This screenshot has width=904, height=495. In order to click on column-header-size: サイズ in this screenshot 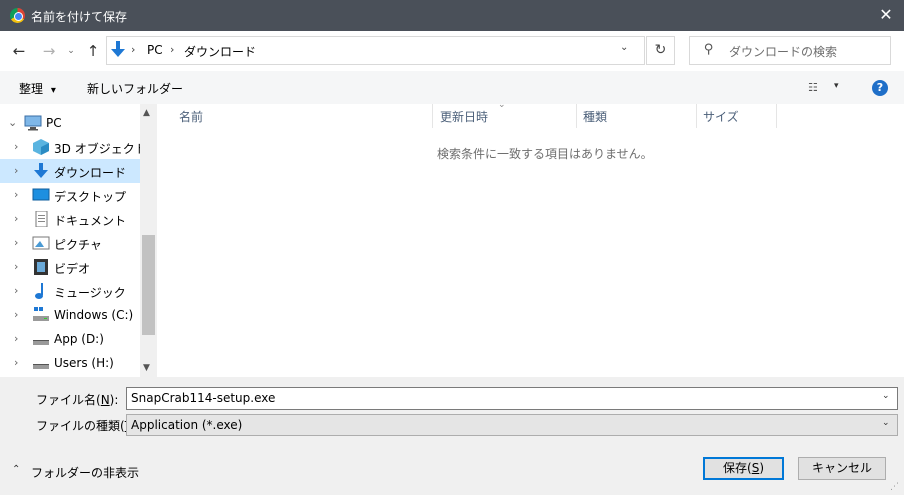, I will do `click(721, 116)`.